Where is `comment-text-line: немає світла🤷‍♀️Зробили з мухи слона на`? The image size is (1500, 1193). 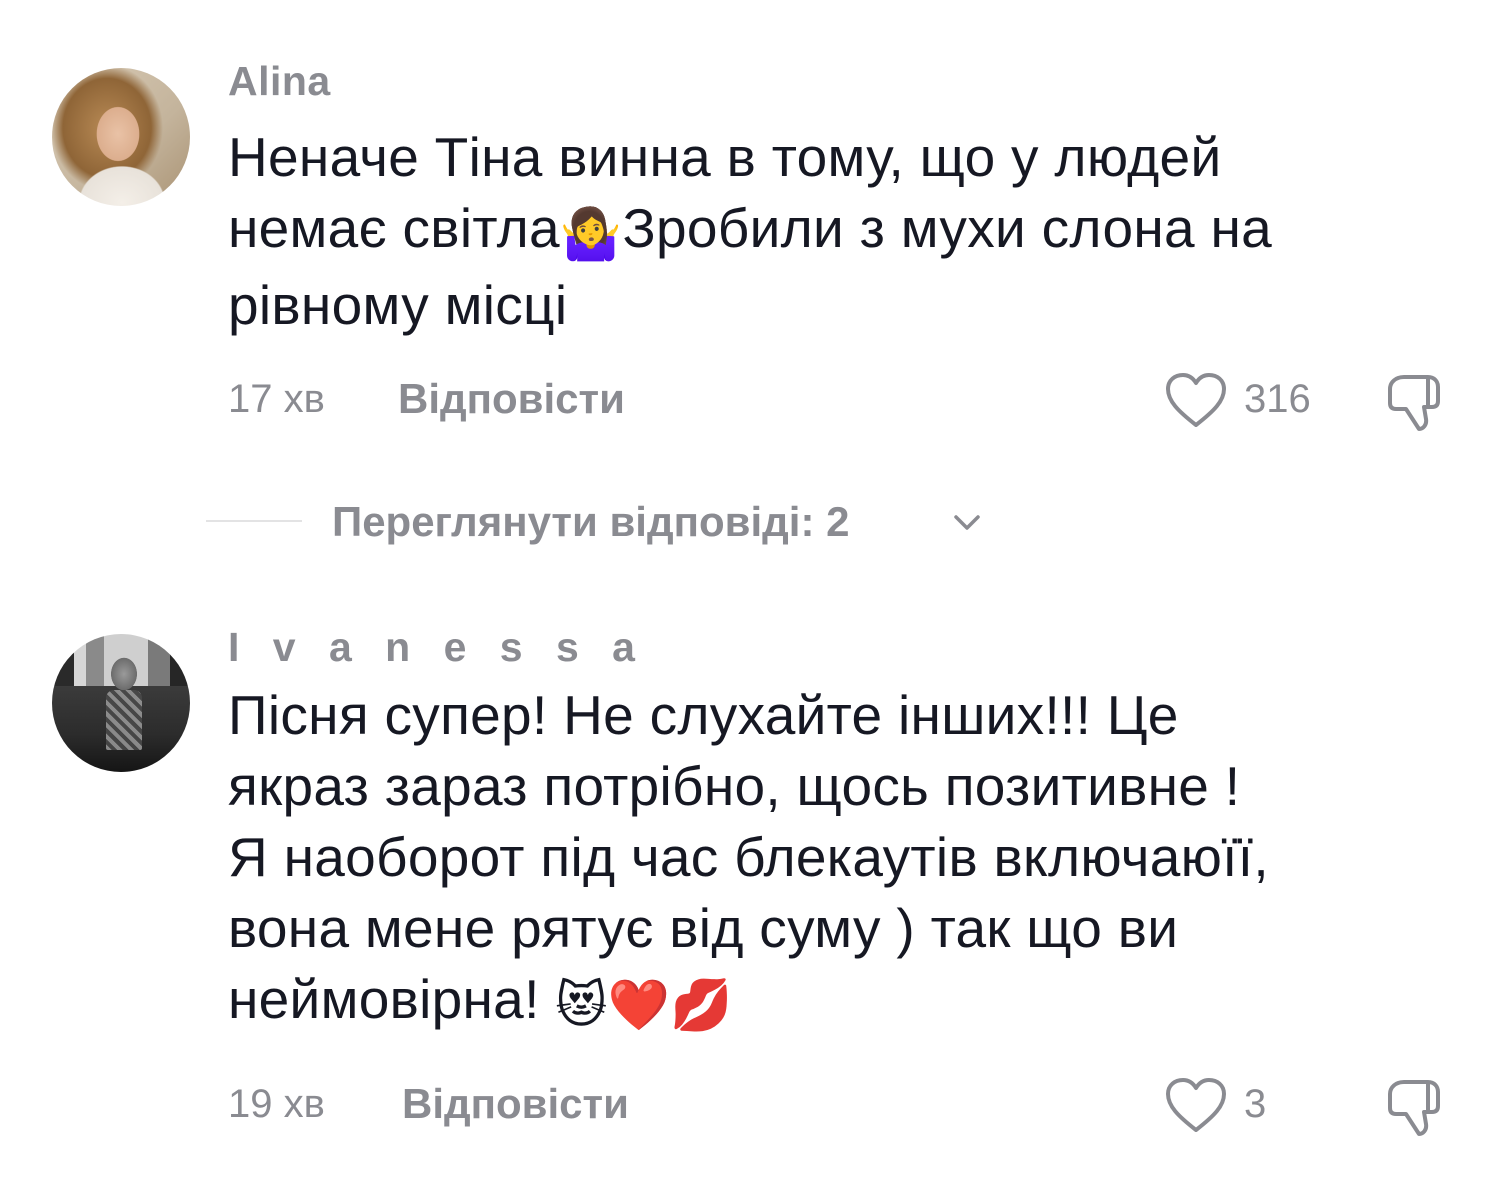
comment-text-line: немає світла🤷‍♀️Зробили з мухи слона на is located at coordinates (848, 231).